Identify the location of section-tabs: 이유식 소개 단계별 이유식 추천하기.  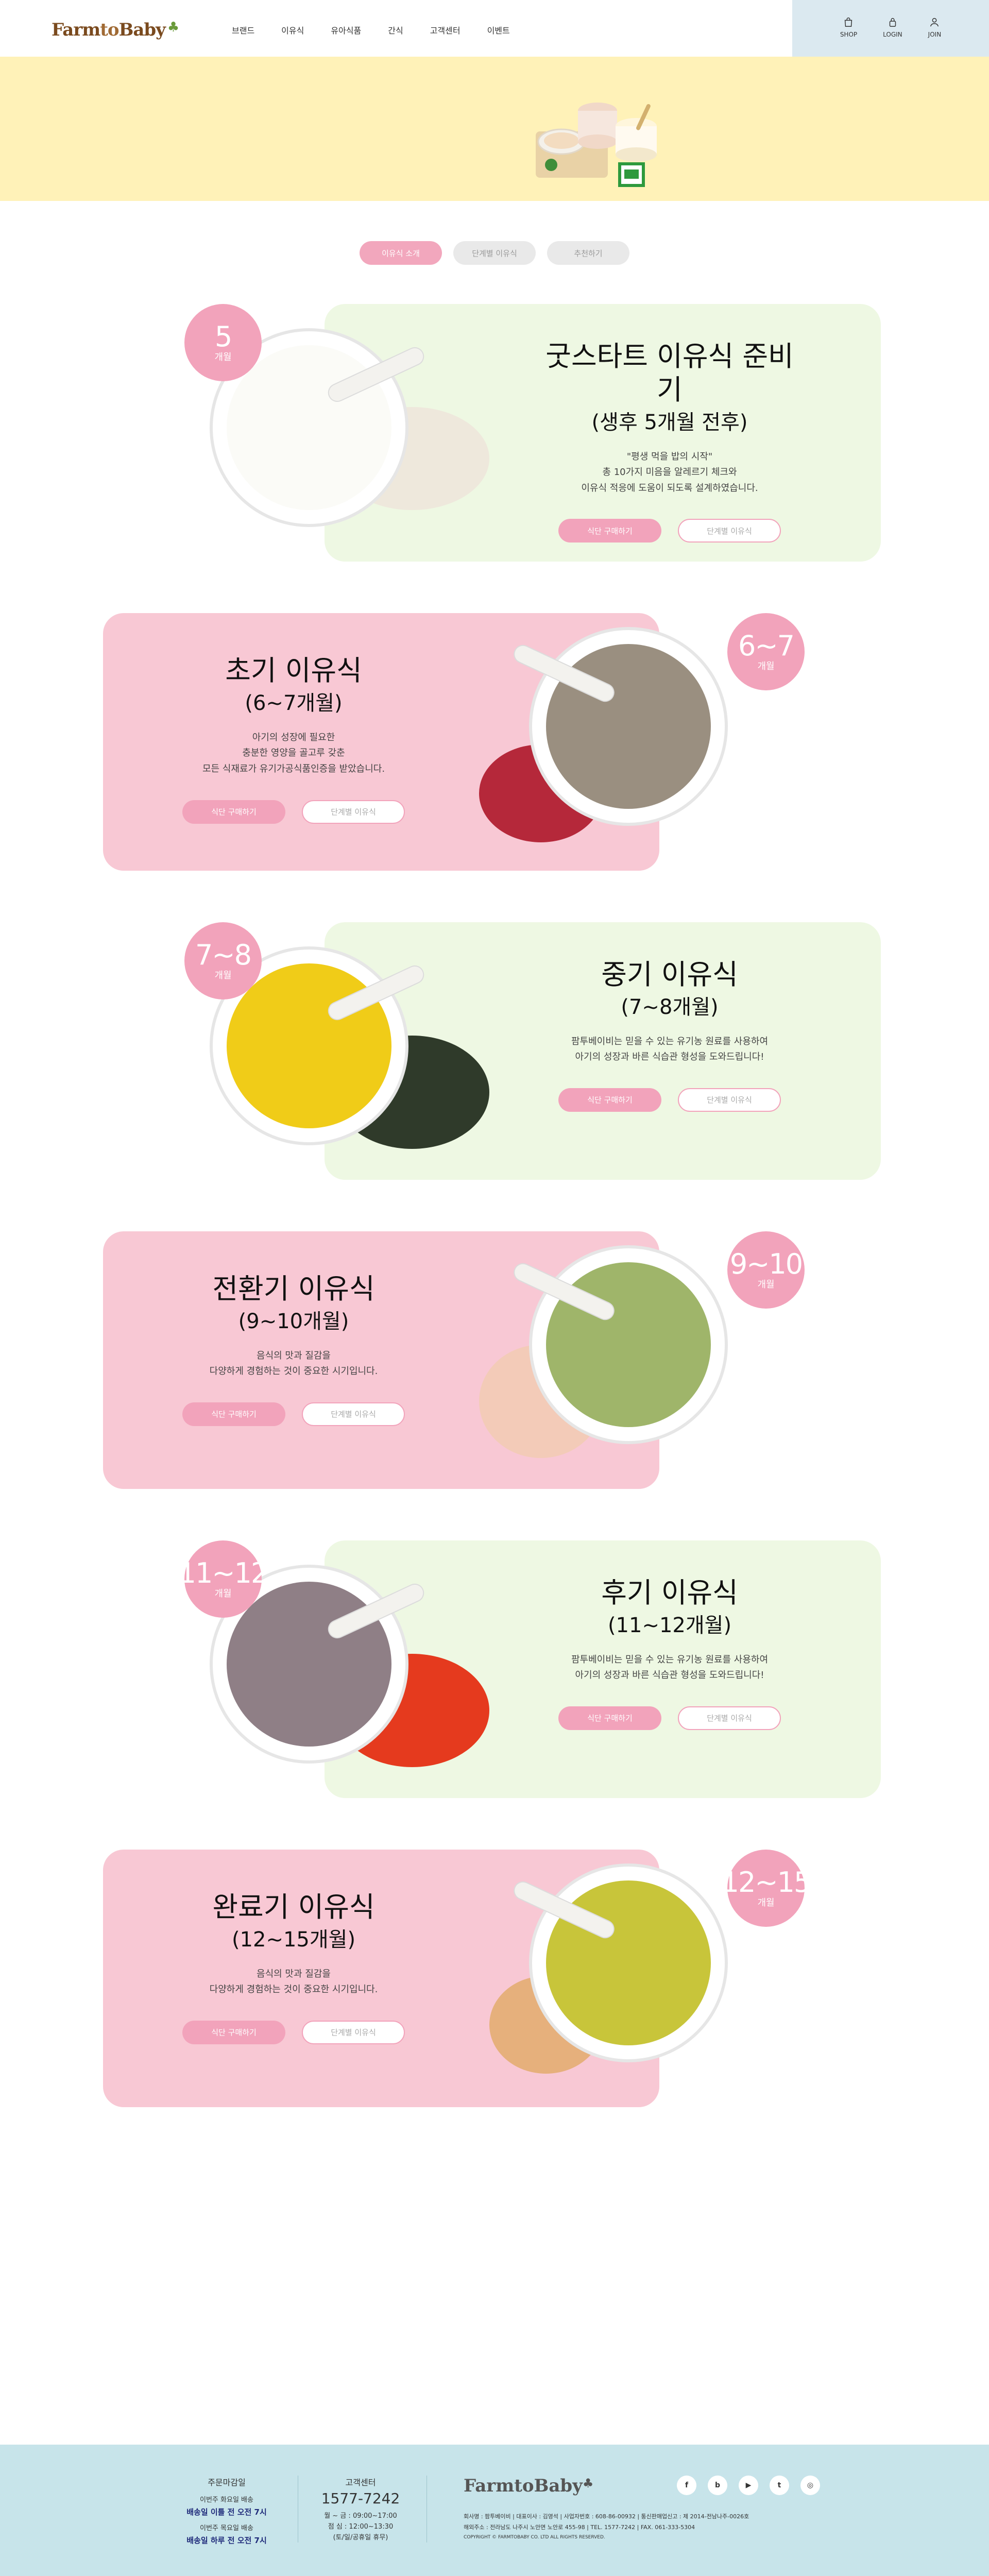
(494, 253).